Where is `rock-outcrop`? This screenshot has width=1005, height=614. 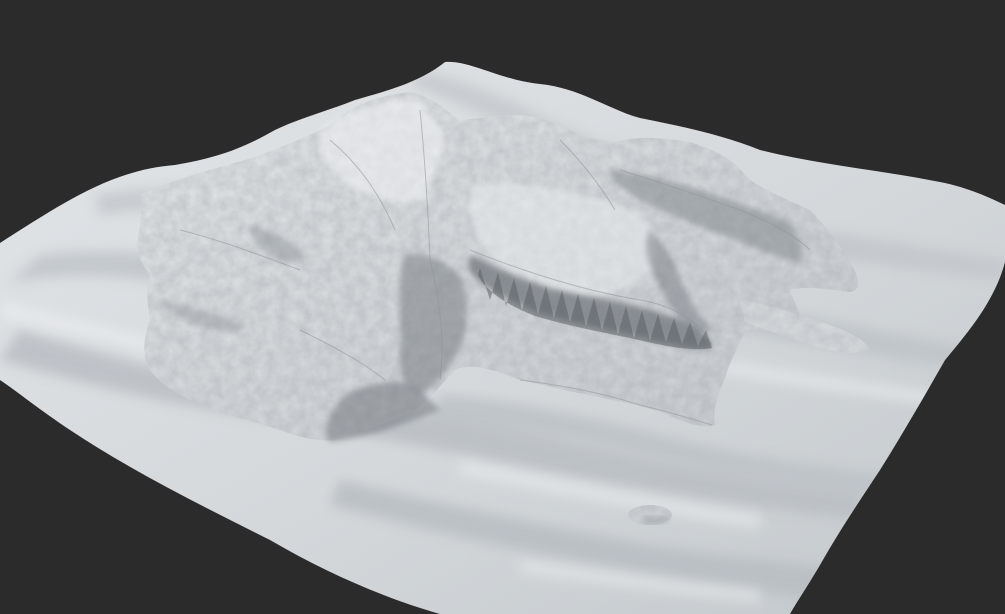 rock-outcrop is located at coordinates (650, 515).